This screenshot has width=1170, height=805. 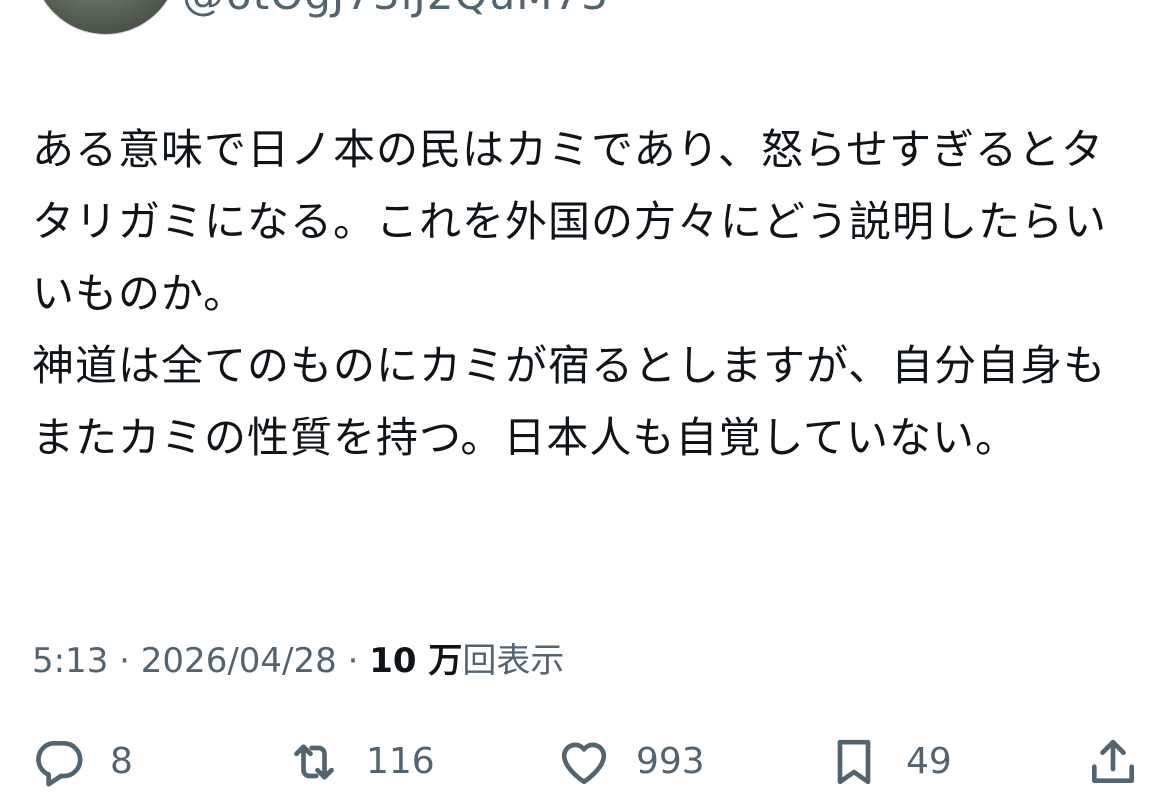 I want to click on share-icon, so click(x=1113, y=762).